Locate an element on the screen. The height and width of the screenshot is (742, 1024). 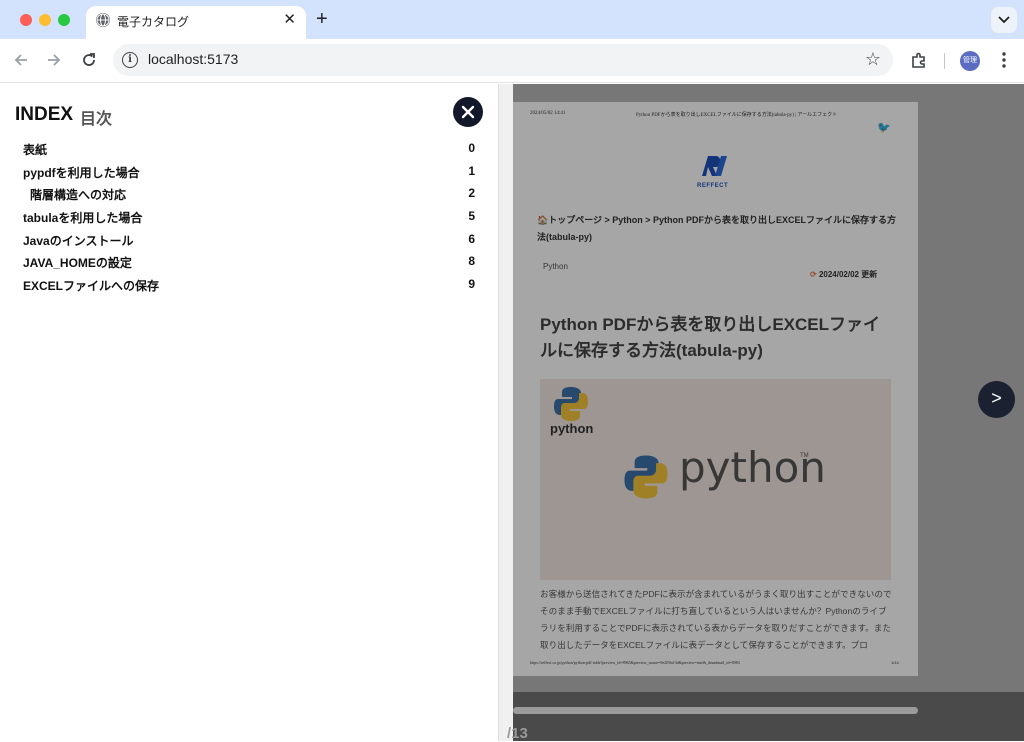
next-page-button: > is located at coordinates (996, 399).